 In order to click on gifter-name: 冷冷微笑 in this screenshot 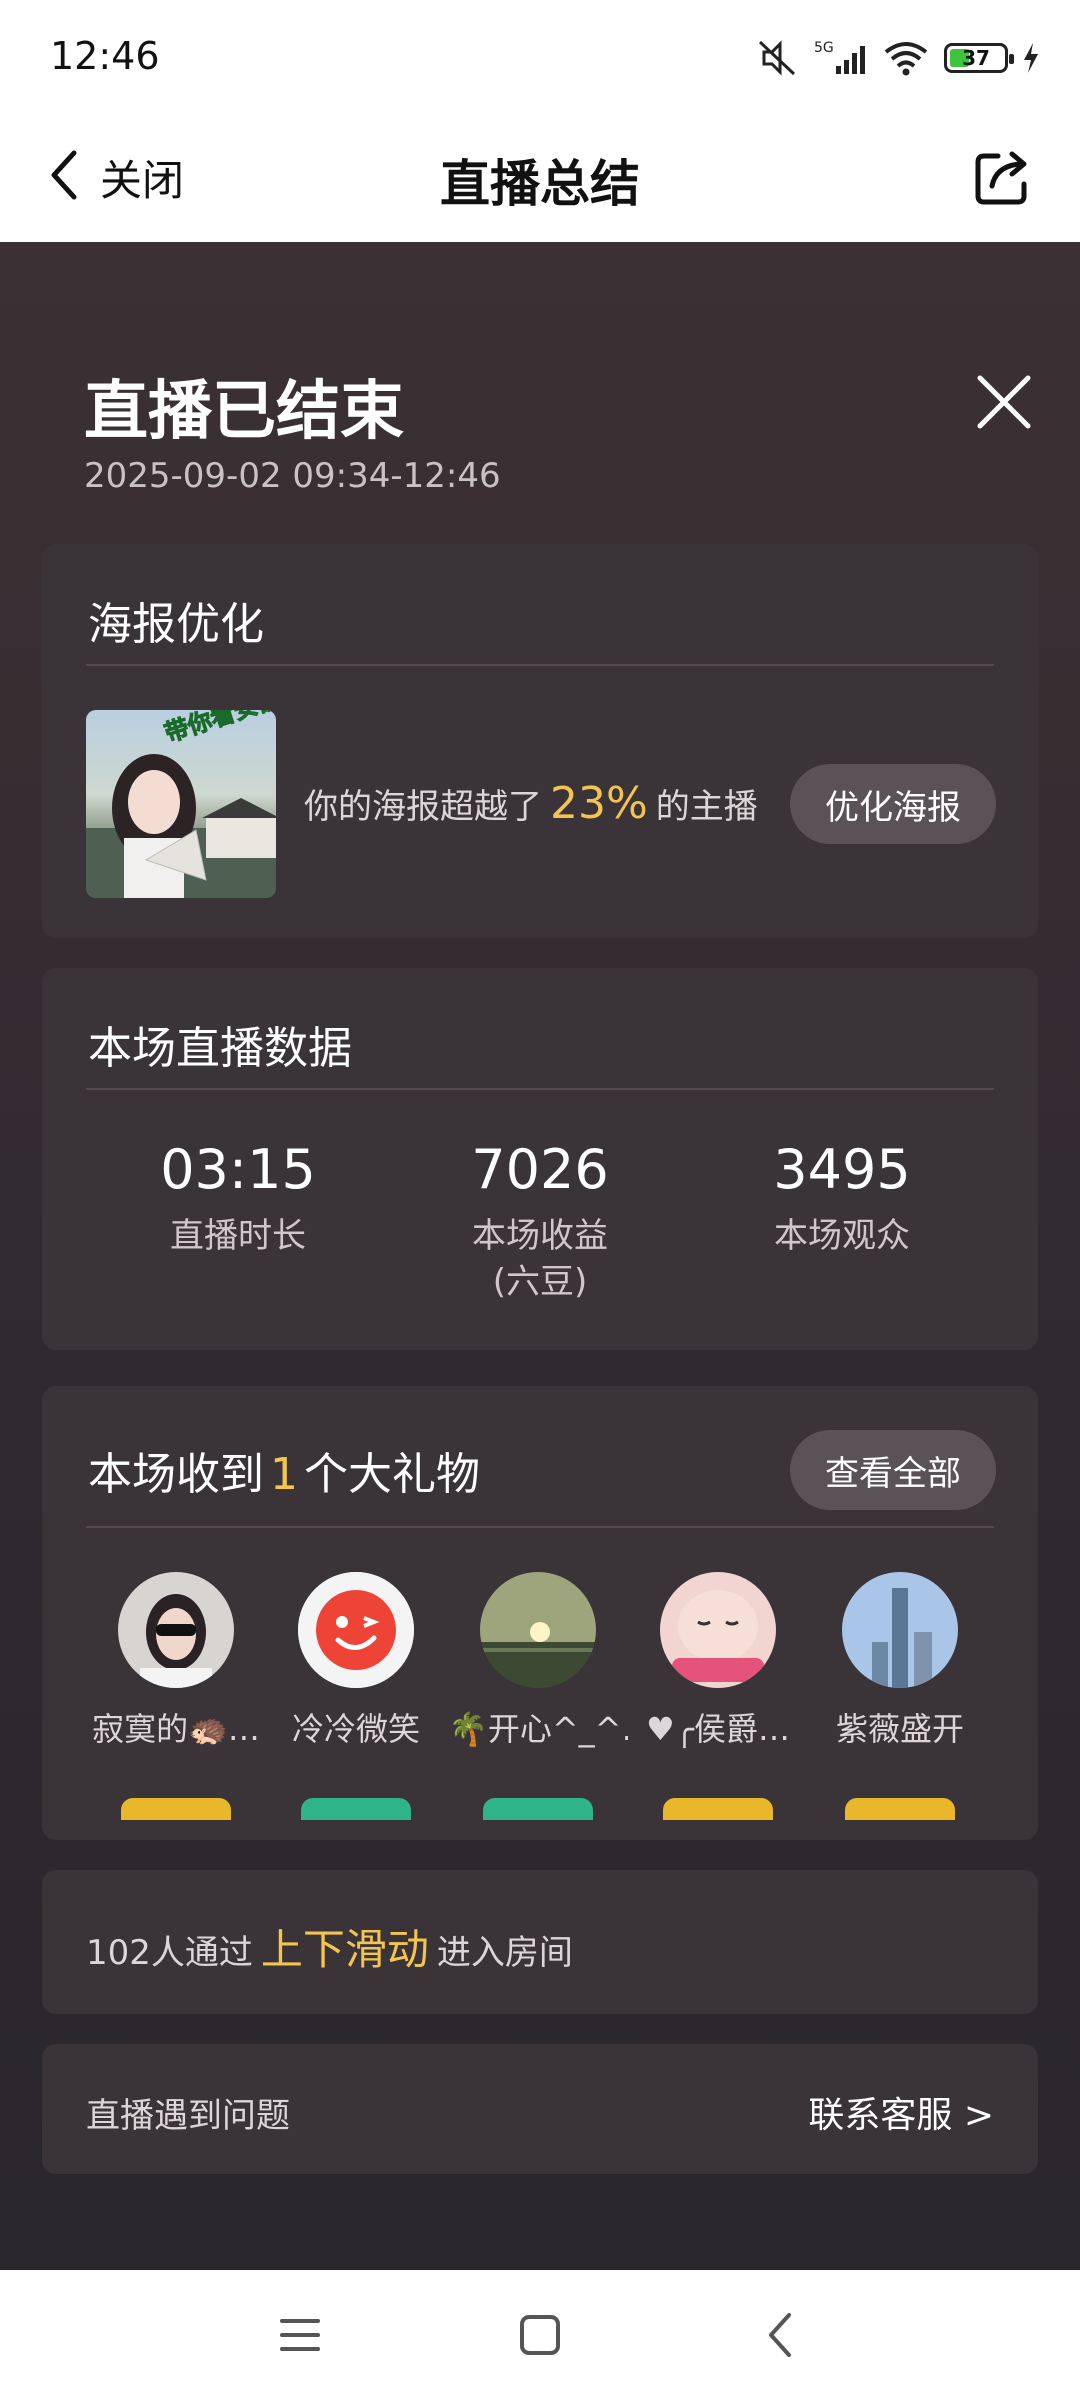, I will do `click(355, 1729)`.